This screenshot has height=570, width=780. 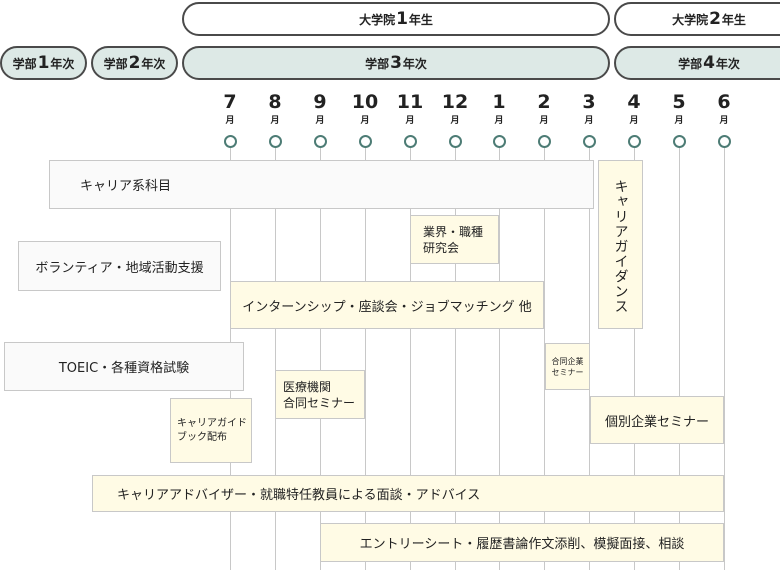 I want to click on undergrad-year-4-post: 年次, so click(x=727, y=63).